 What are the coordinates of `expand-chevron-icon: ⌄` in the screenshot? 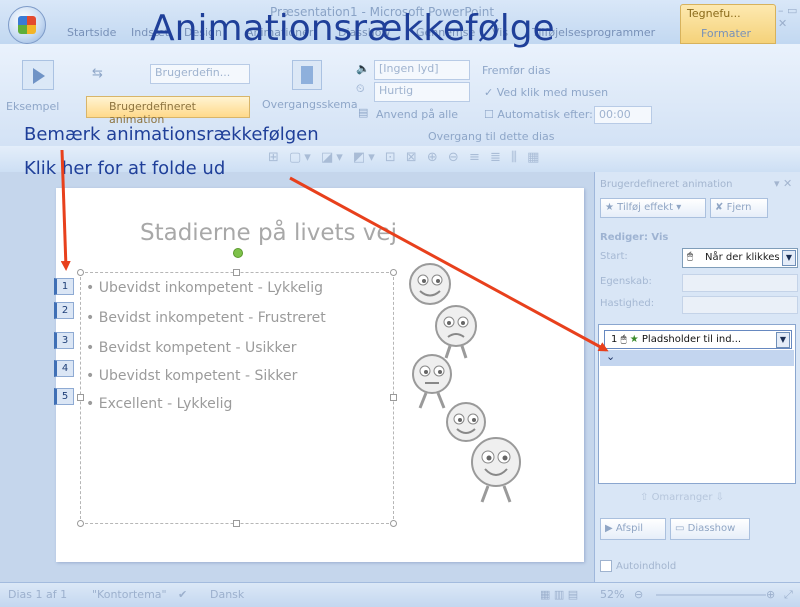 It's located at (613, 357).